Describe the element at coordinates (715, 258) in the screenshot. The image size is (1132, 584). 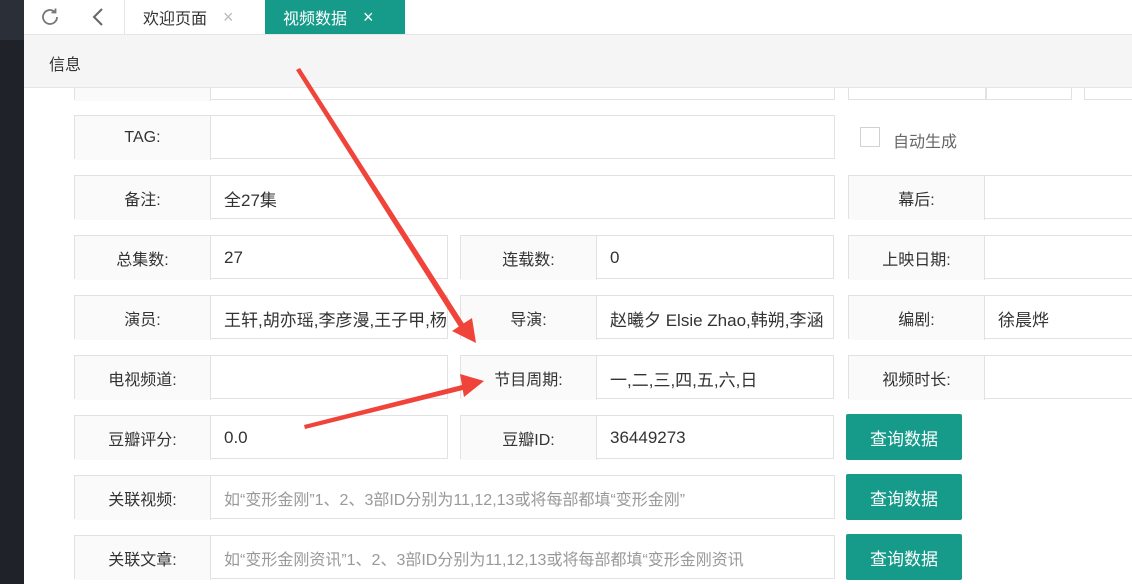
I see `serial-count-input: 0` at that location.